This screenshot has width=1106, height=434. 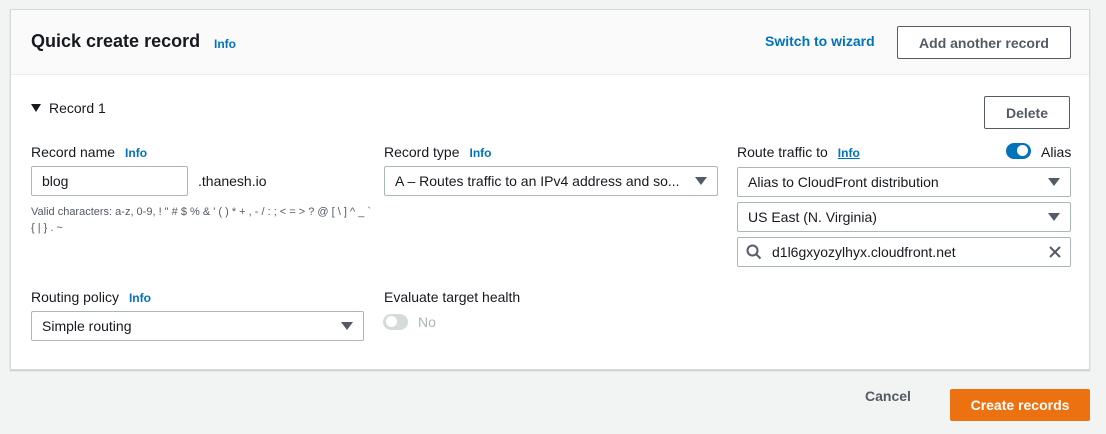 What do you see at coordinates (73, 152) in the screenshot?
I see `record-name-label-text: Record name` at bounding box center [73, 152].